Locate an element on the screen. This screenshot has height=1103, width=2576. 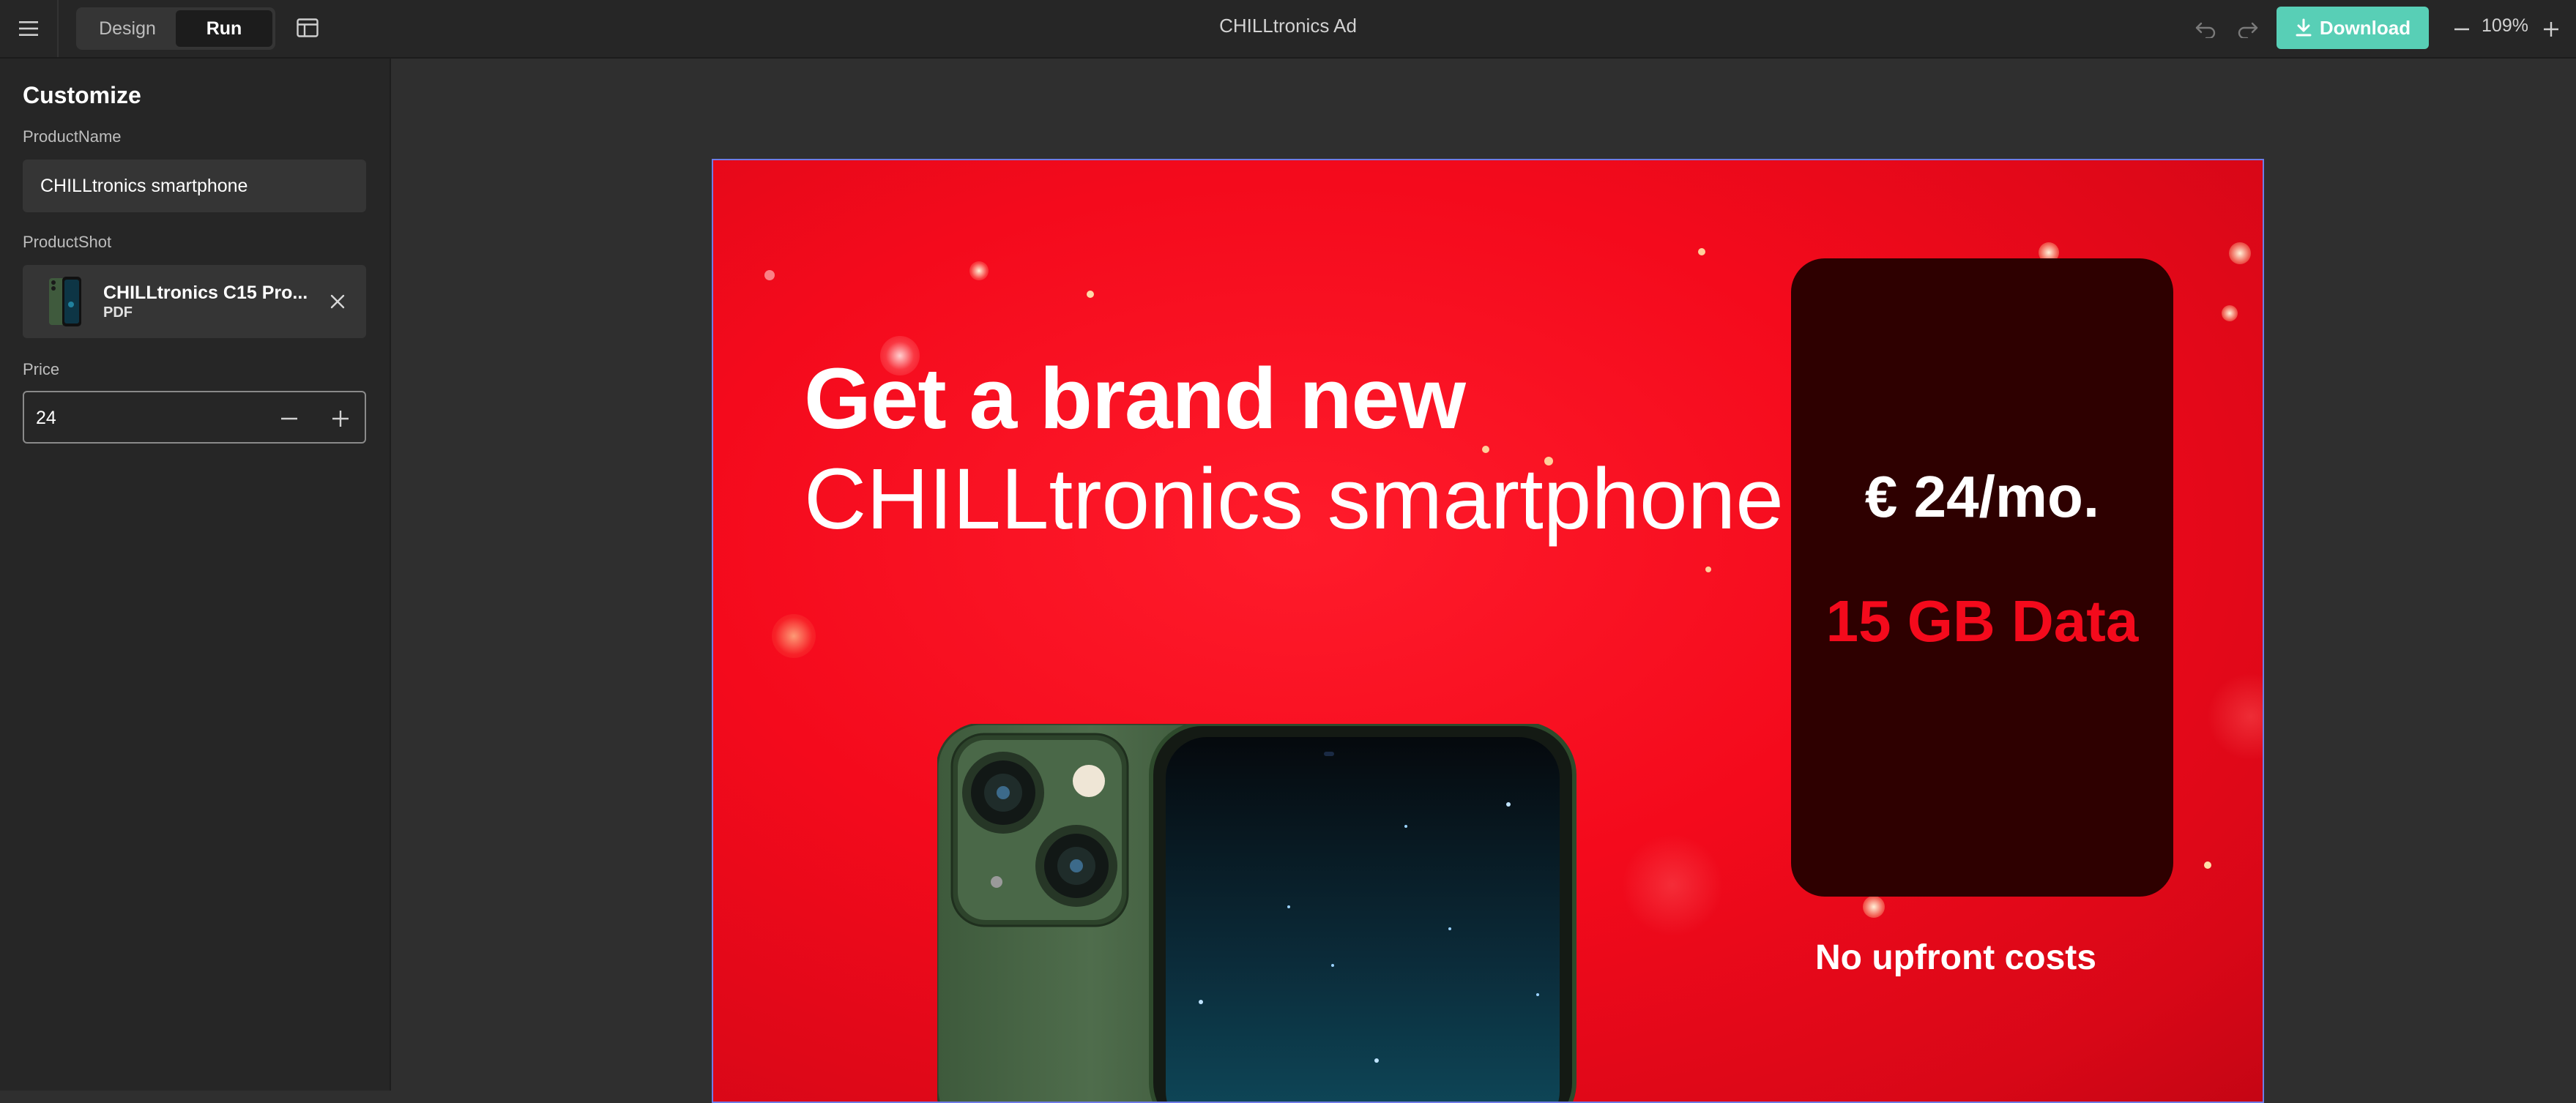
zoom-out-icon is located at coordinates (2461, 29).